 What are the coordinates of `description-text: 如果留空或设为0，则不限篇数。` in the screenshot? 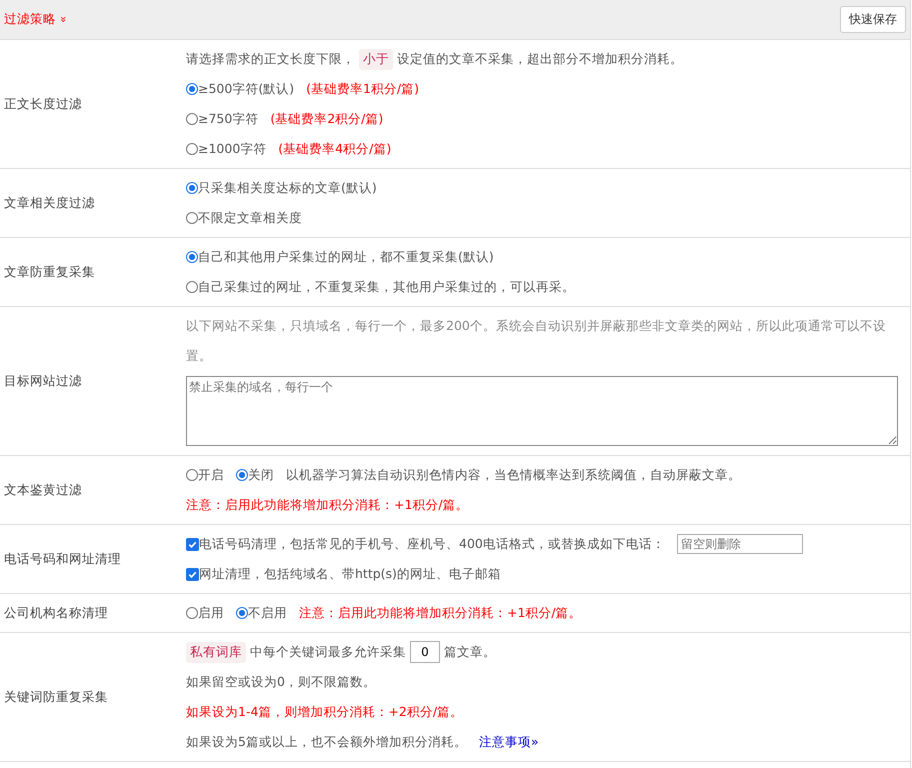 It's located at (281, 682).